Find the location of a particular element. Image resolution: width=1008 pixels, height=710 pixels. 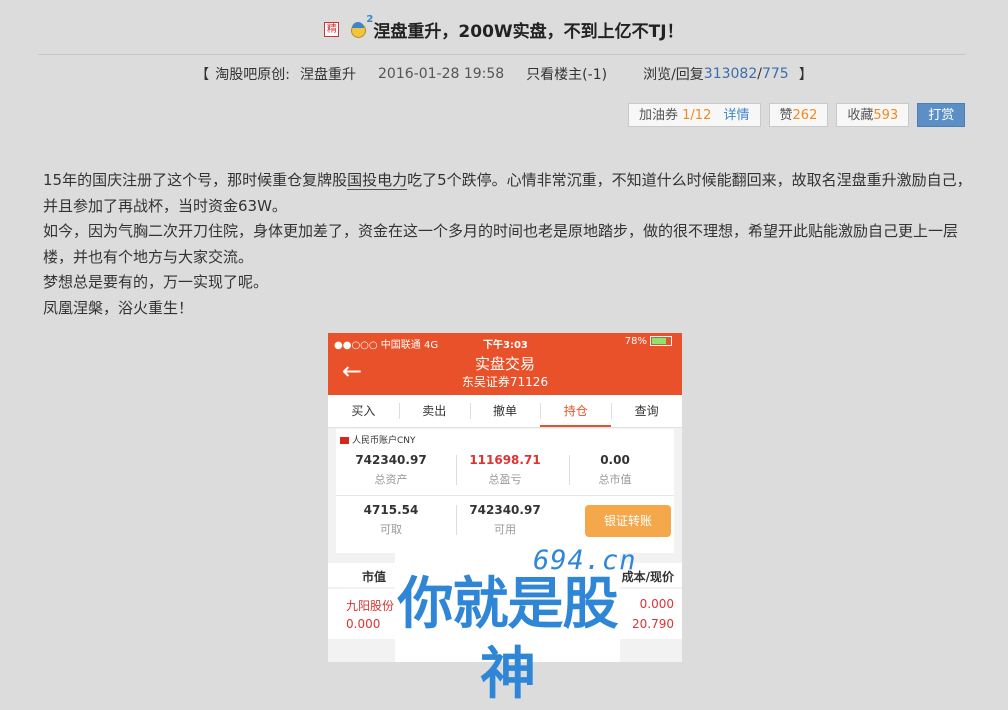

views-label: 浏览/回复 is located at coordinates (673, 75).